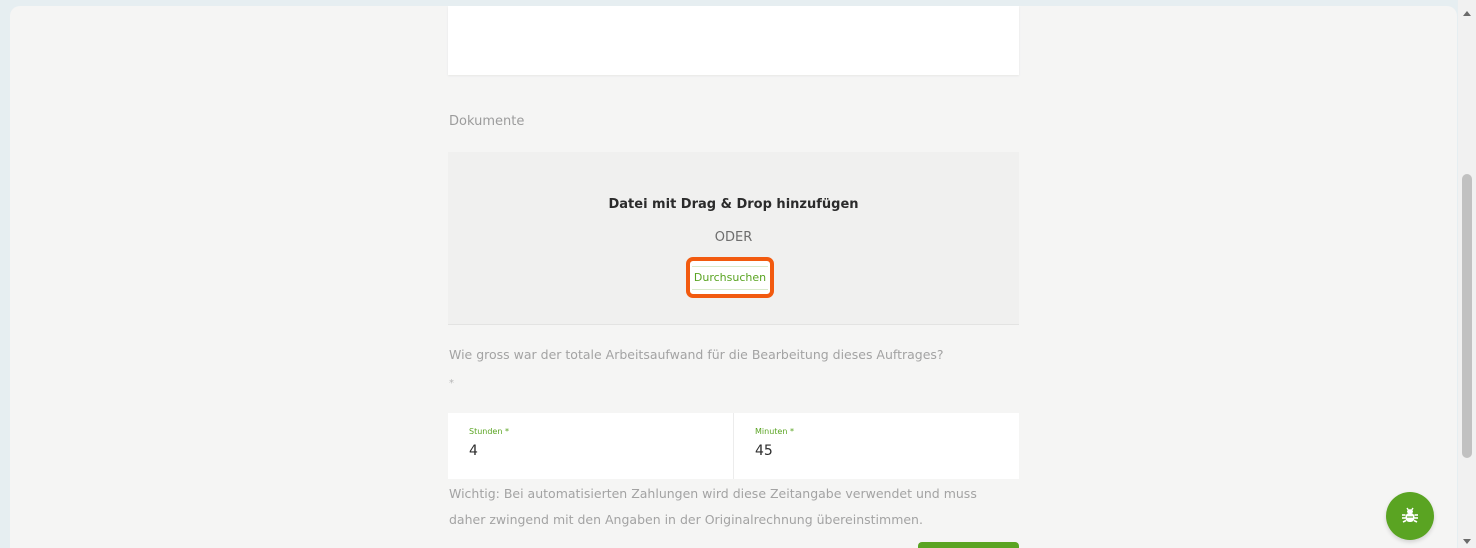  I want to click on submit-button, so click(968, 545).